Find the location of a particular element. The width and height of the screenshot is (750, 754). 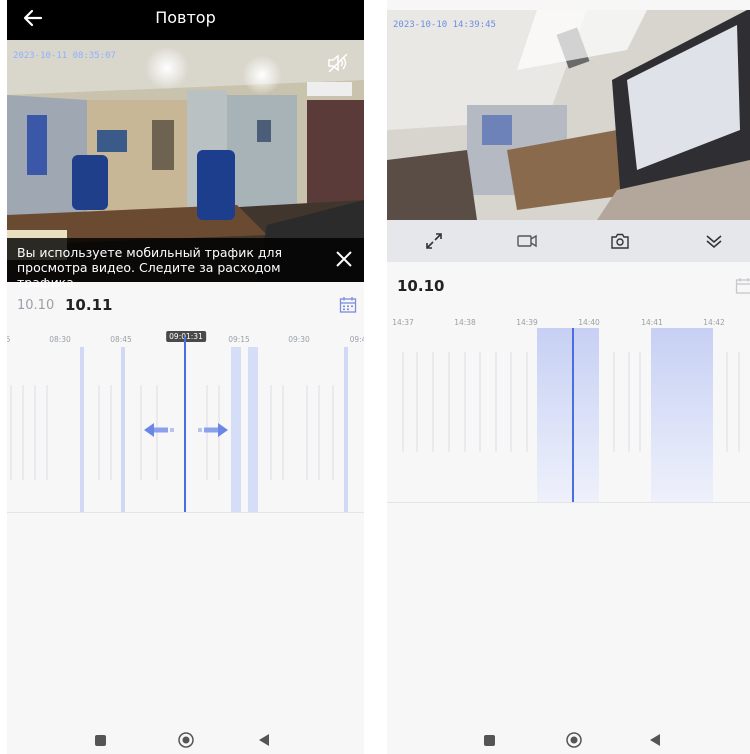

record-icon is located at coordinates (527, 241).